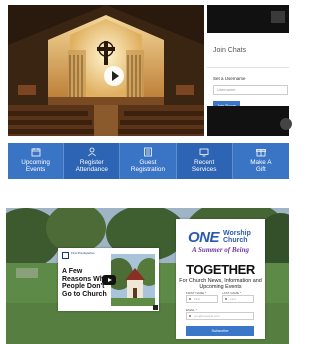  I want to click on church-logo-icon, so click(65, 255).